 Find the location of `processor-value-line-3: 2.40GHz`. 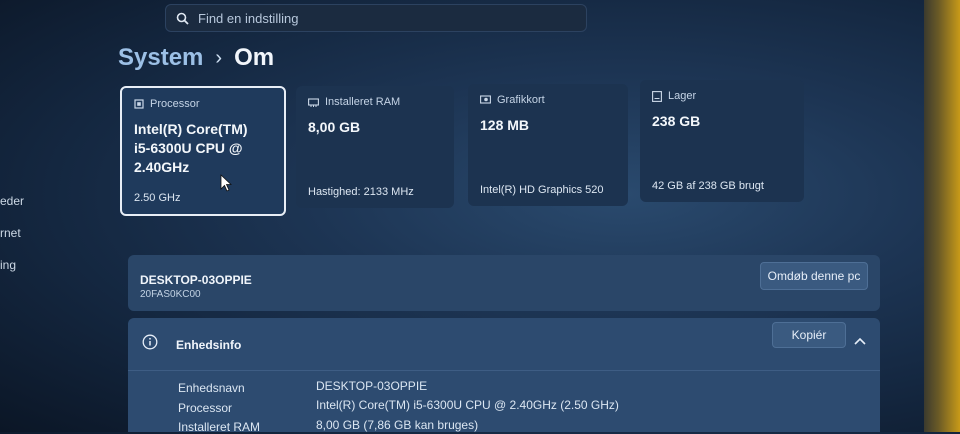

processor-value-line-3: 2.40GHz is located at coordinates (162, 167).